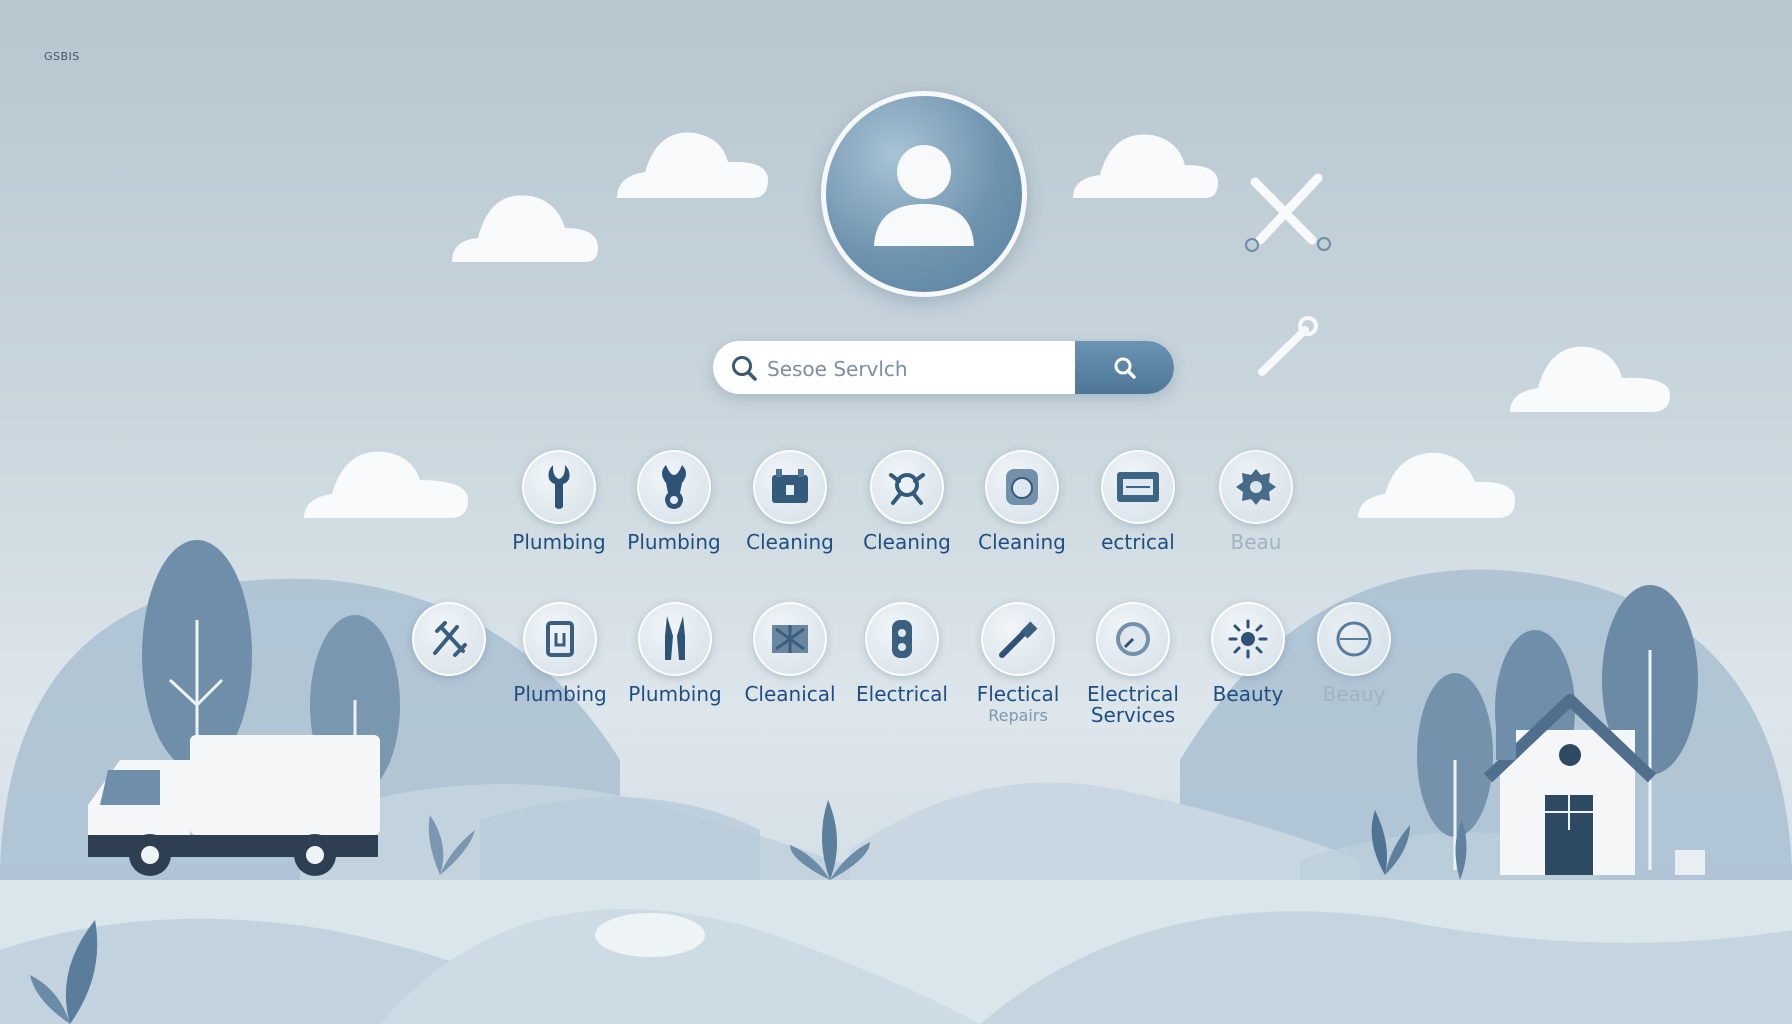 This screenshot has height=1024, width=1792. I want to click on pliers-icon, so click(675, 639).